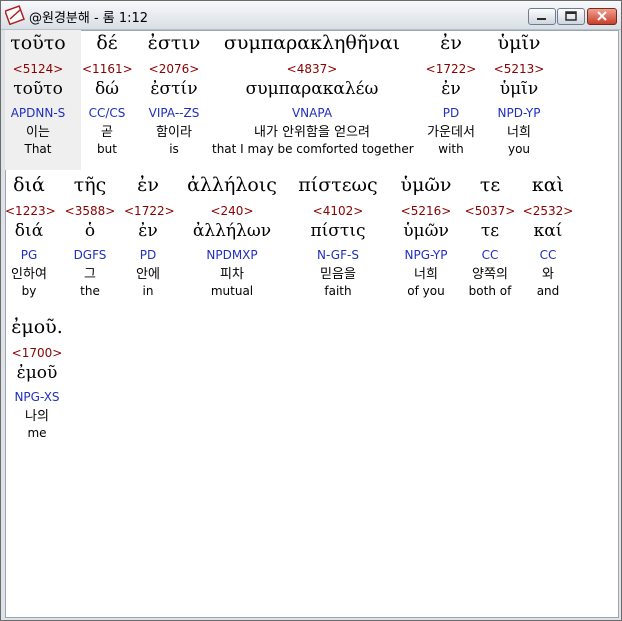 This screenshot has height=621, width=622. I want to click on word-column: διά <1223> διά PG 인하여 by, so click(30, 236).